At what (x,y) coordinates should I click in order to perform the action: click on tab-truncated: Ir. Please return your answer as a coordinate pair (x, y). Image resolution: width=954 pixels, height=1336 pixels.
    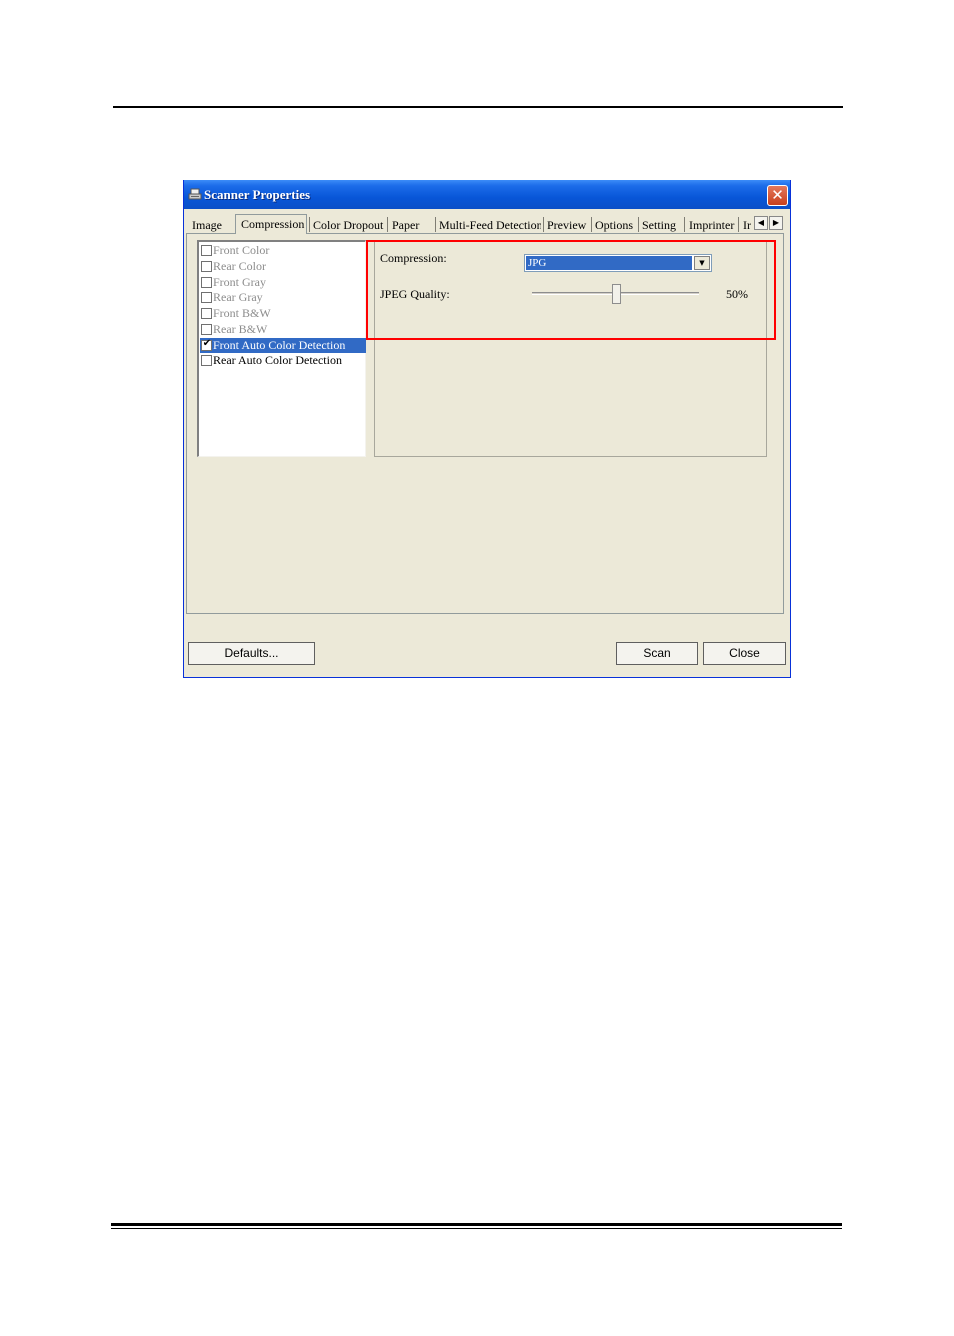
    Looking at the image, I should click on (748, 225).